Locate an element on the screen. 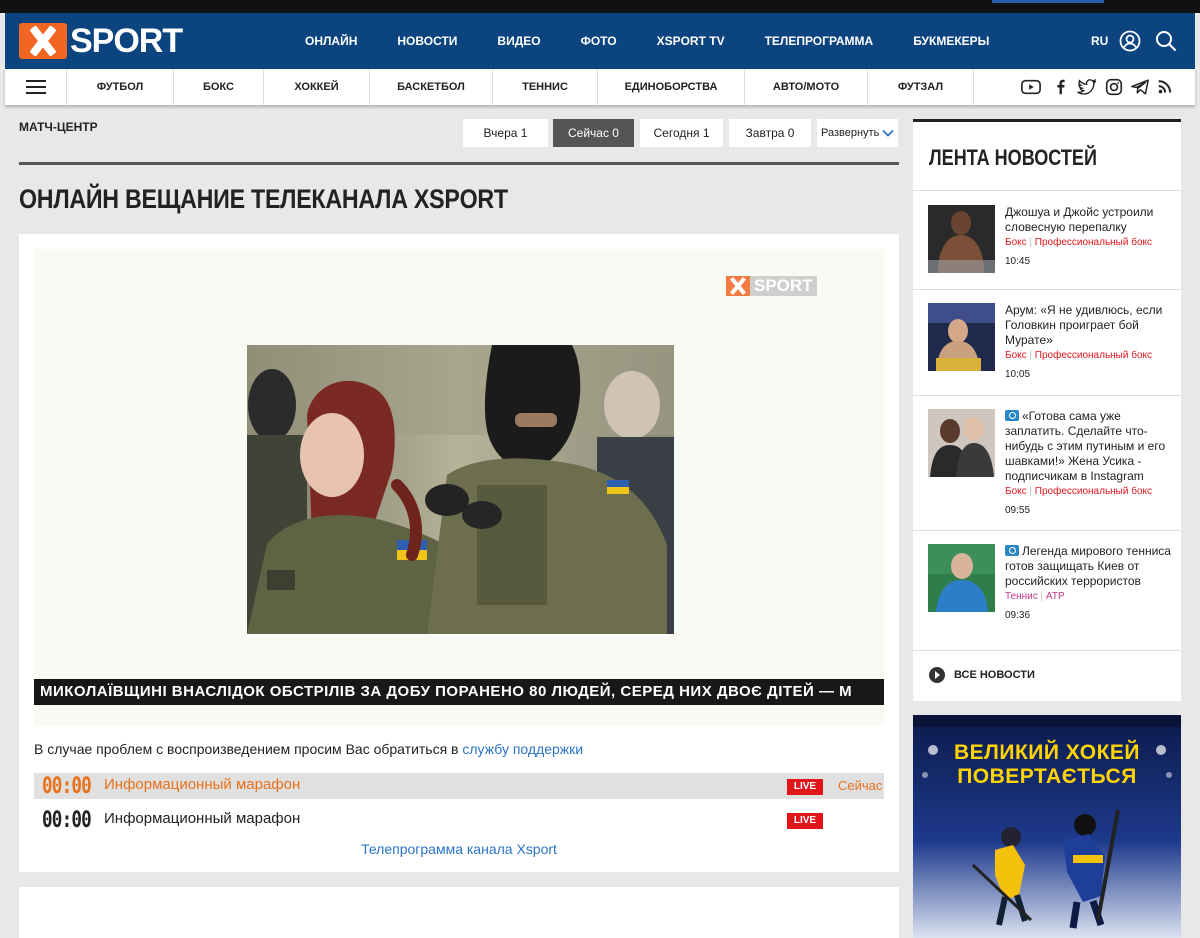 This screenshot has width=1200, height=938. instagram-icon is located at coordinates (1114, 87).